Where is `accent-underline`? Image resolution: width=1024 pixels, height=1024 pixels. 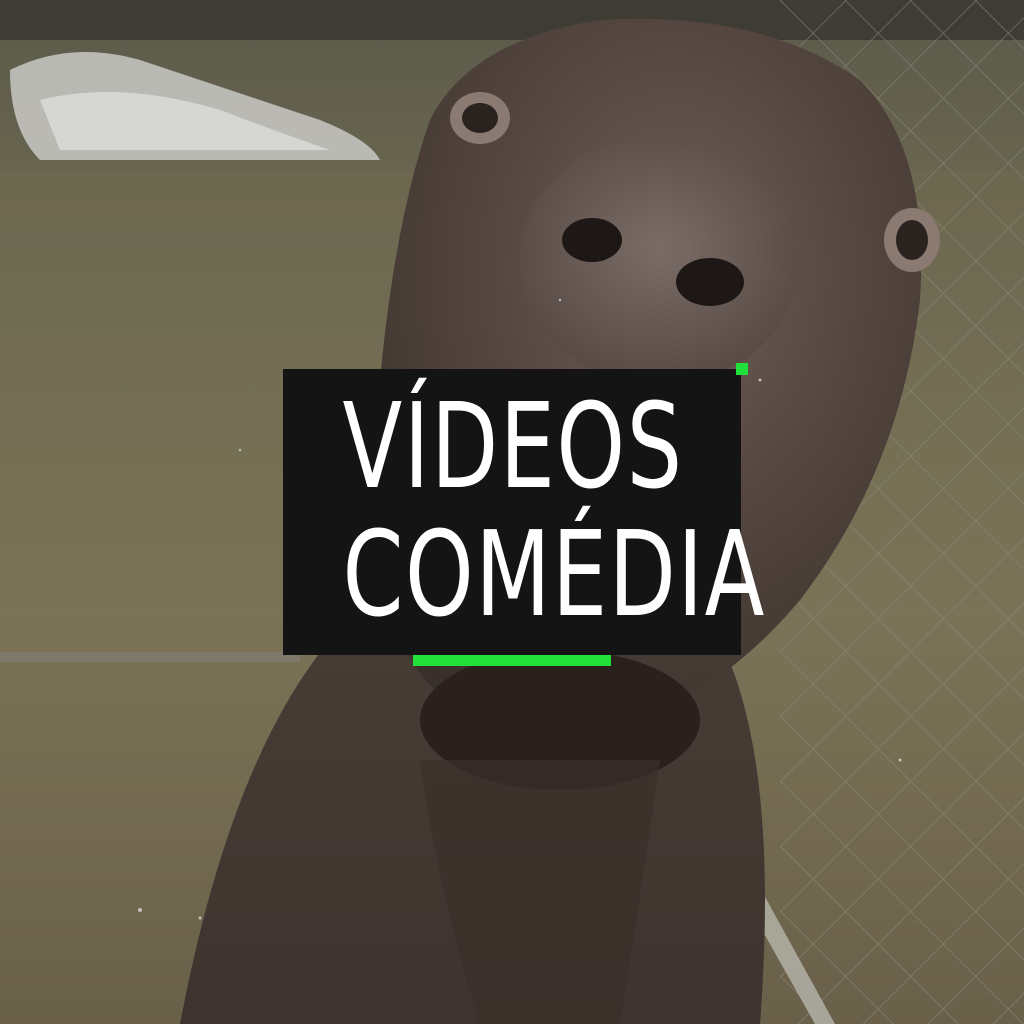 accent-underline is located at coordinates (512, 660).